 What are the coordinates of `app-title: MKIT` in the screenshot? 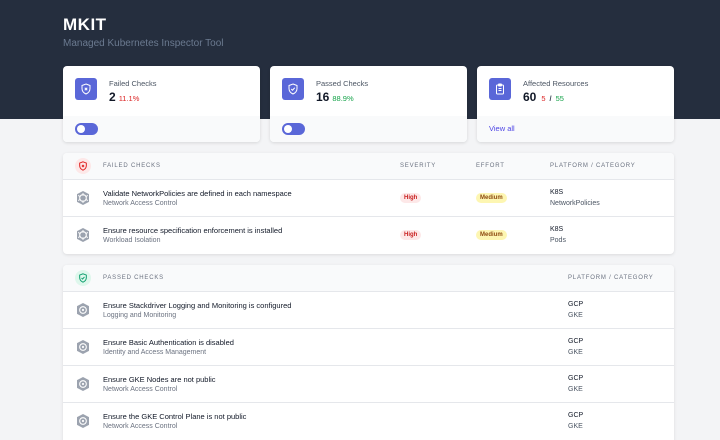 It's located at (85, 24).